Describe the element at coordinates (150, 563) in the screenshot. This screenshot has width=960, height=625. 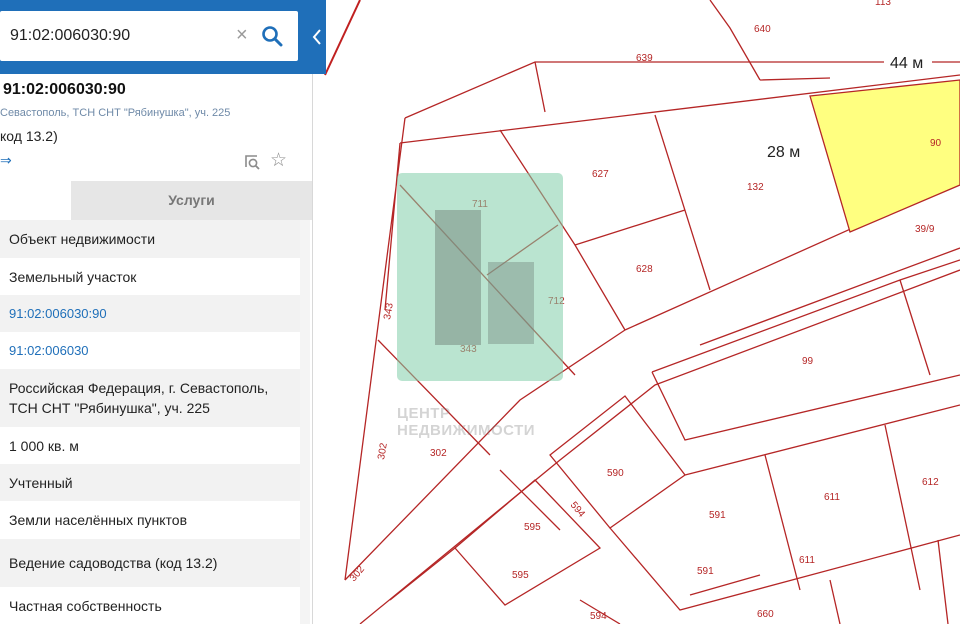
I see `row-permitted-use: Ведение садоводства (код 13.2)` at that location.